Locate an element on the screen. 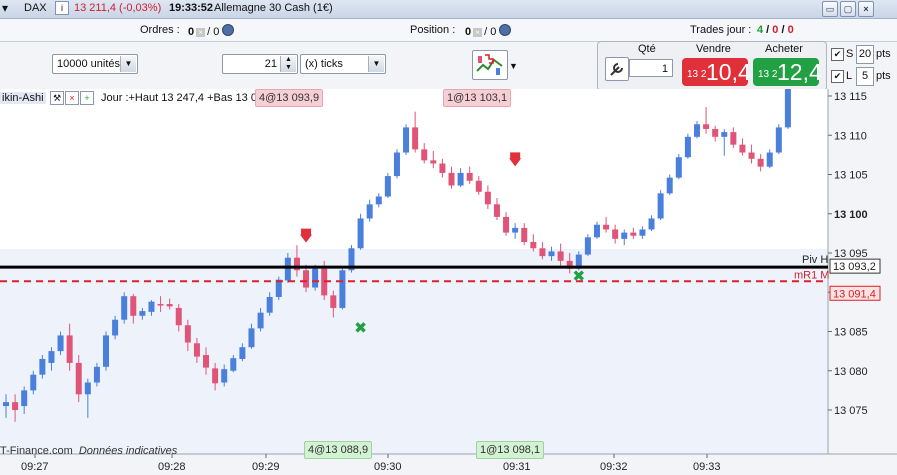  limit-label: L is located at coordinates (849, 76).